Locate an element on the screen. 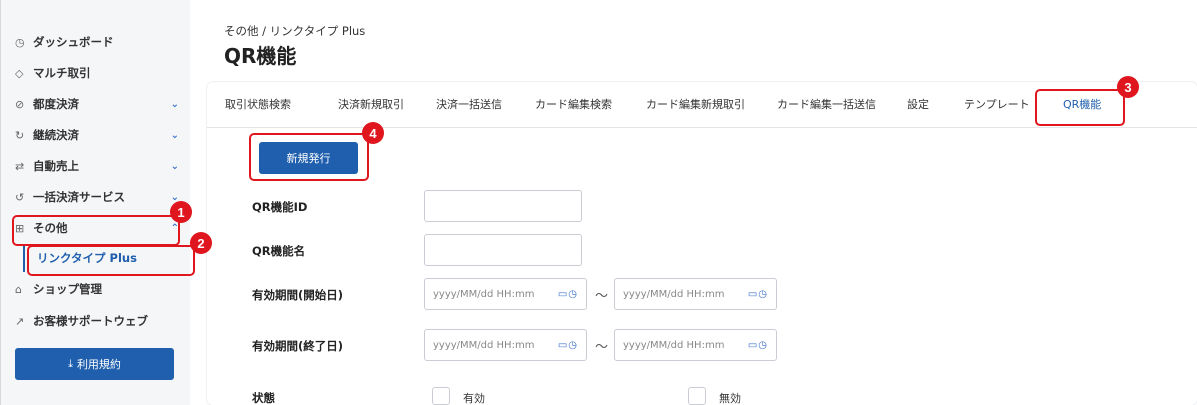 The width and height of the screenshot is (1197, 405). start-from-input: yyyy/MM/dd HH:mm ▭◷ is located at coordinates (505, 294).